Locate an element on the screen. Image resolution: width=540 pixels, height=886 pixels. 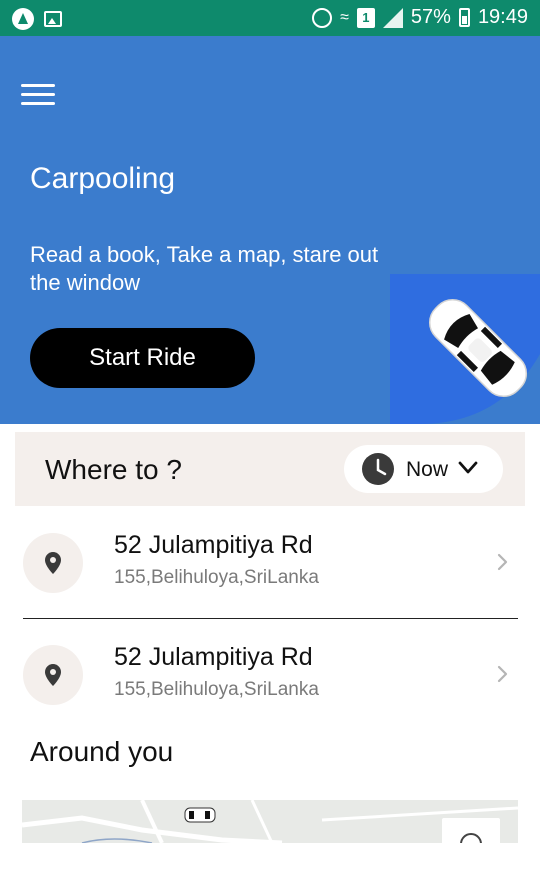
car-illustration is located at coordinates (465, 349).